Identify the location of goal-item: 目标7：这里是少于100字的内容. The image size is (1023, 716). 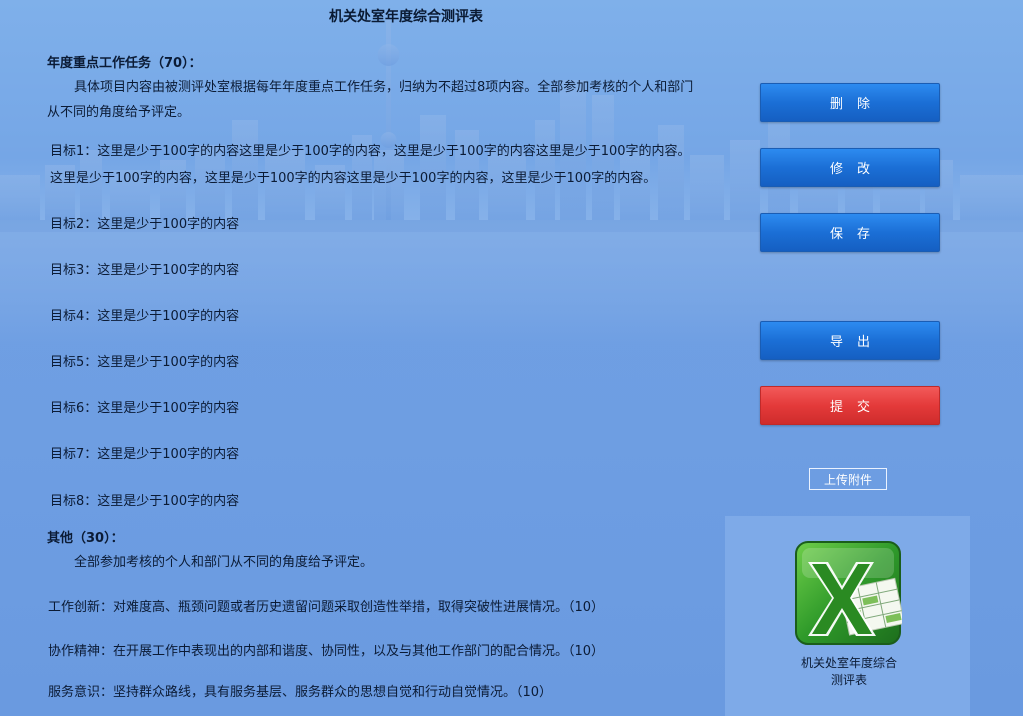
(145, 454).